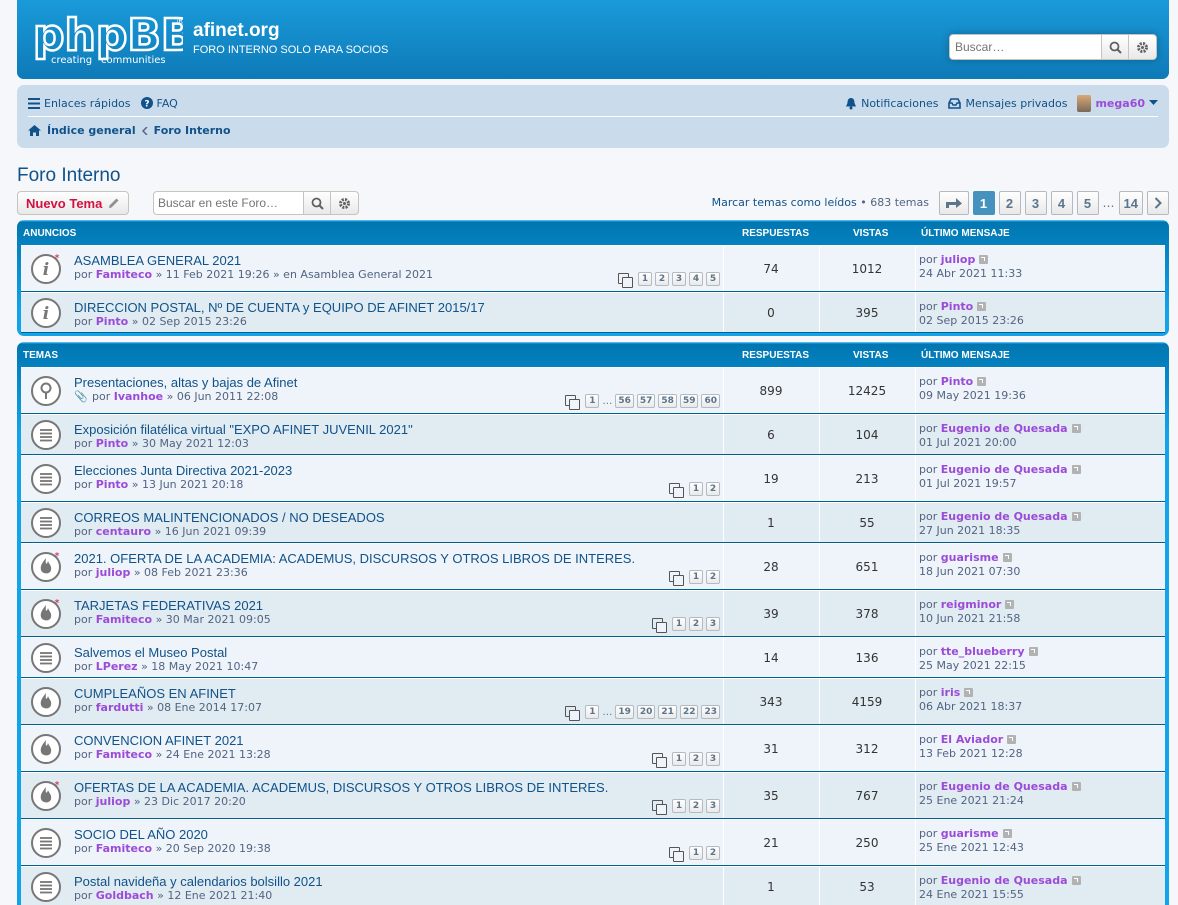  I want to click on topic-author-link: fardutti, so click(120, 707).